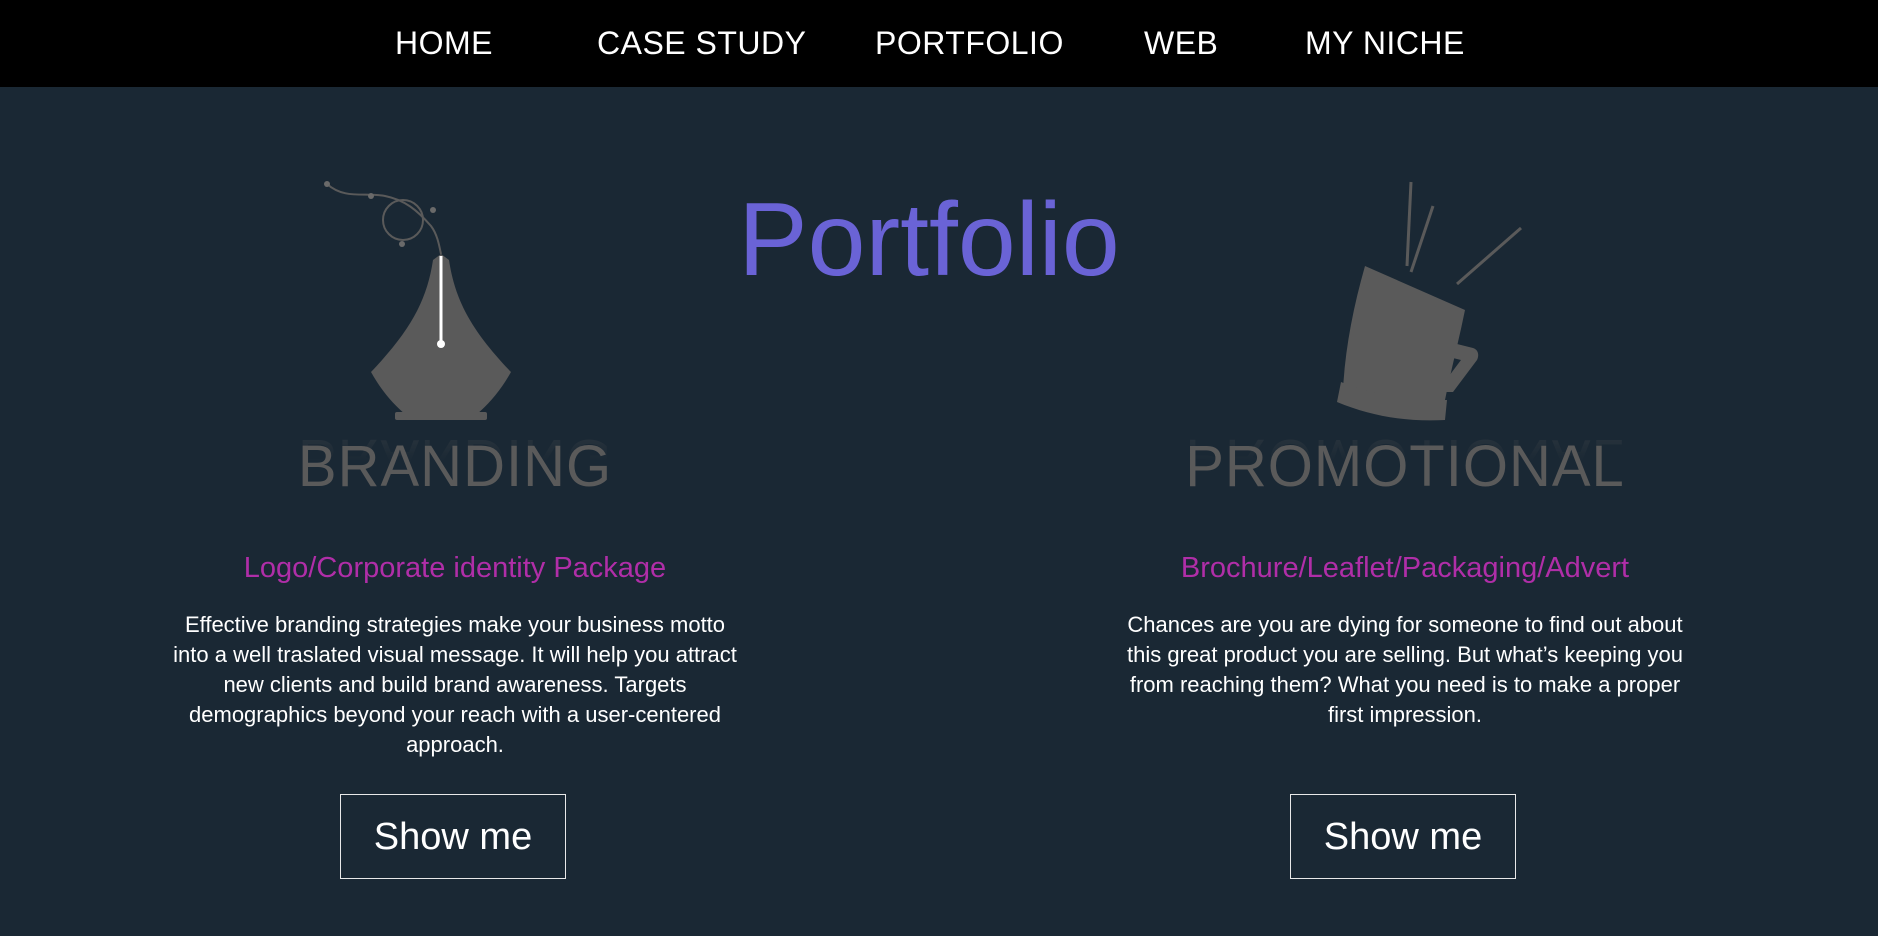  What do you see at coordinates (1181, 43) in the screenshot?
I see `nav-item-web: WEB` at bounding box center [1181, 43].